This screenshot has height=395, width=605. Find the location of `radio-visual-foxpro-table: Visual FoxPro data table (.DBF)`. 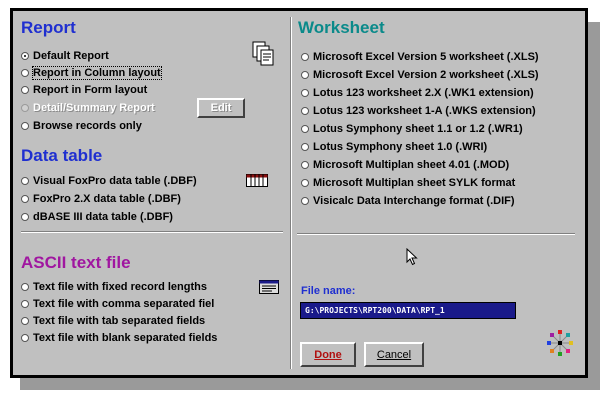

radio-visual-foxpro-table: Visual FoxPro data table (.DBF) is located at coordinates (109, 181).